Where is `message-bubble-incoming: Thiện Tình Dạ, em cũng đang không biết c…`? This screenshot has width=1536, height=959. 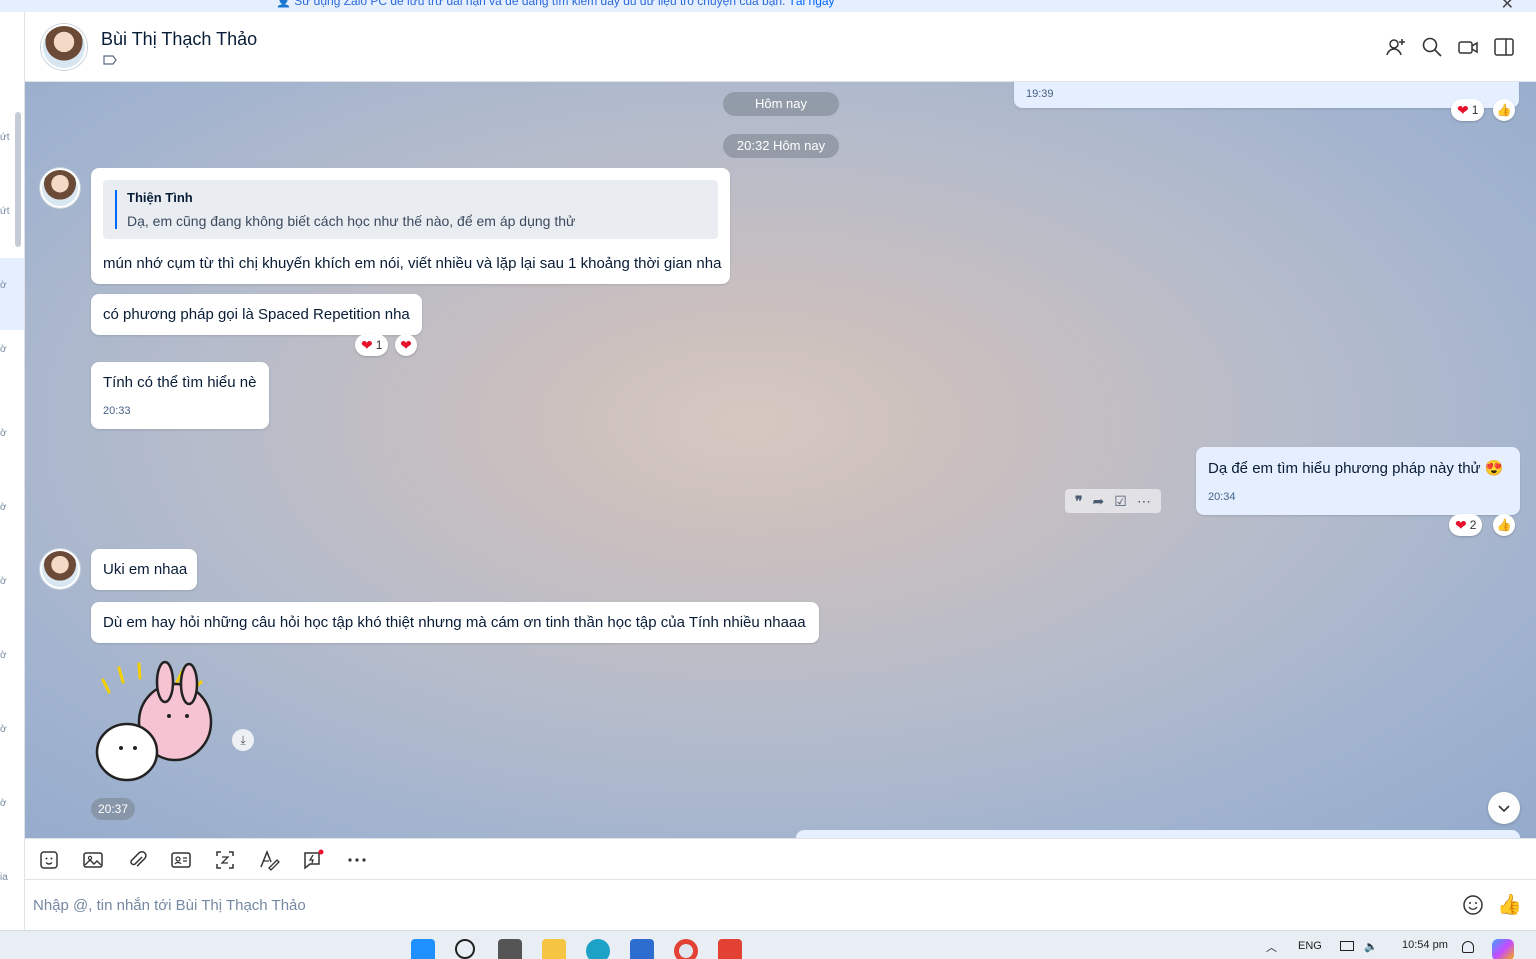
message-bubble-incoming: Thiện Tình Dạ, em cũng đang không biết c… is located at coordinates (410, 226).